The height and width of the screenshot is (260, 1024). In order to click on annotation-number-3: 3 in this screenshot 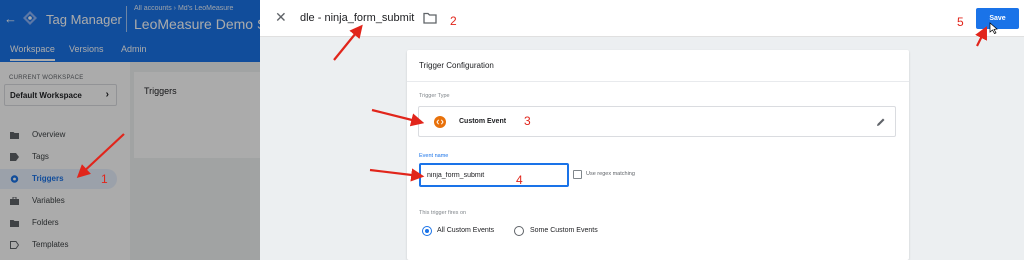, I will do `click(527, 121)`.